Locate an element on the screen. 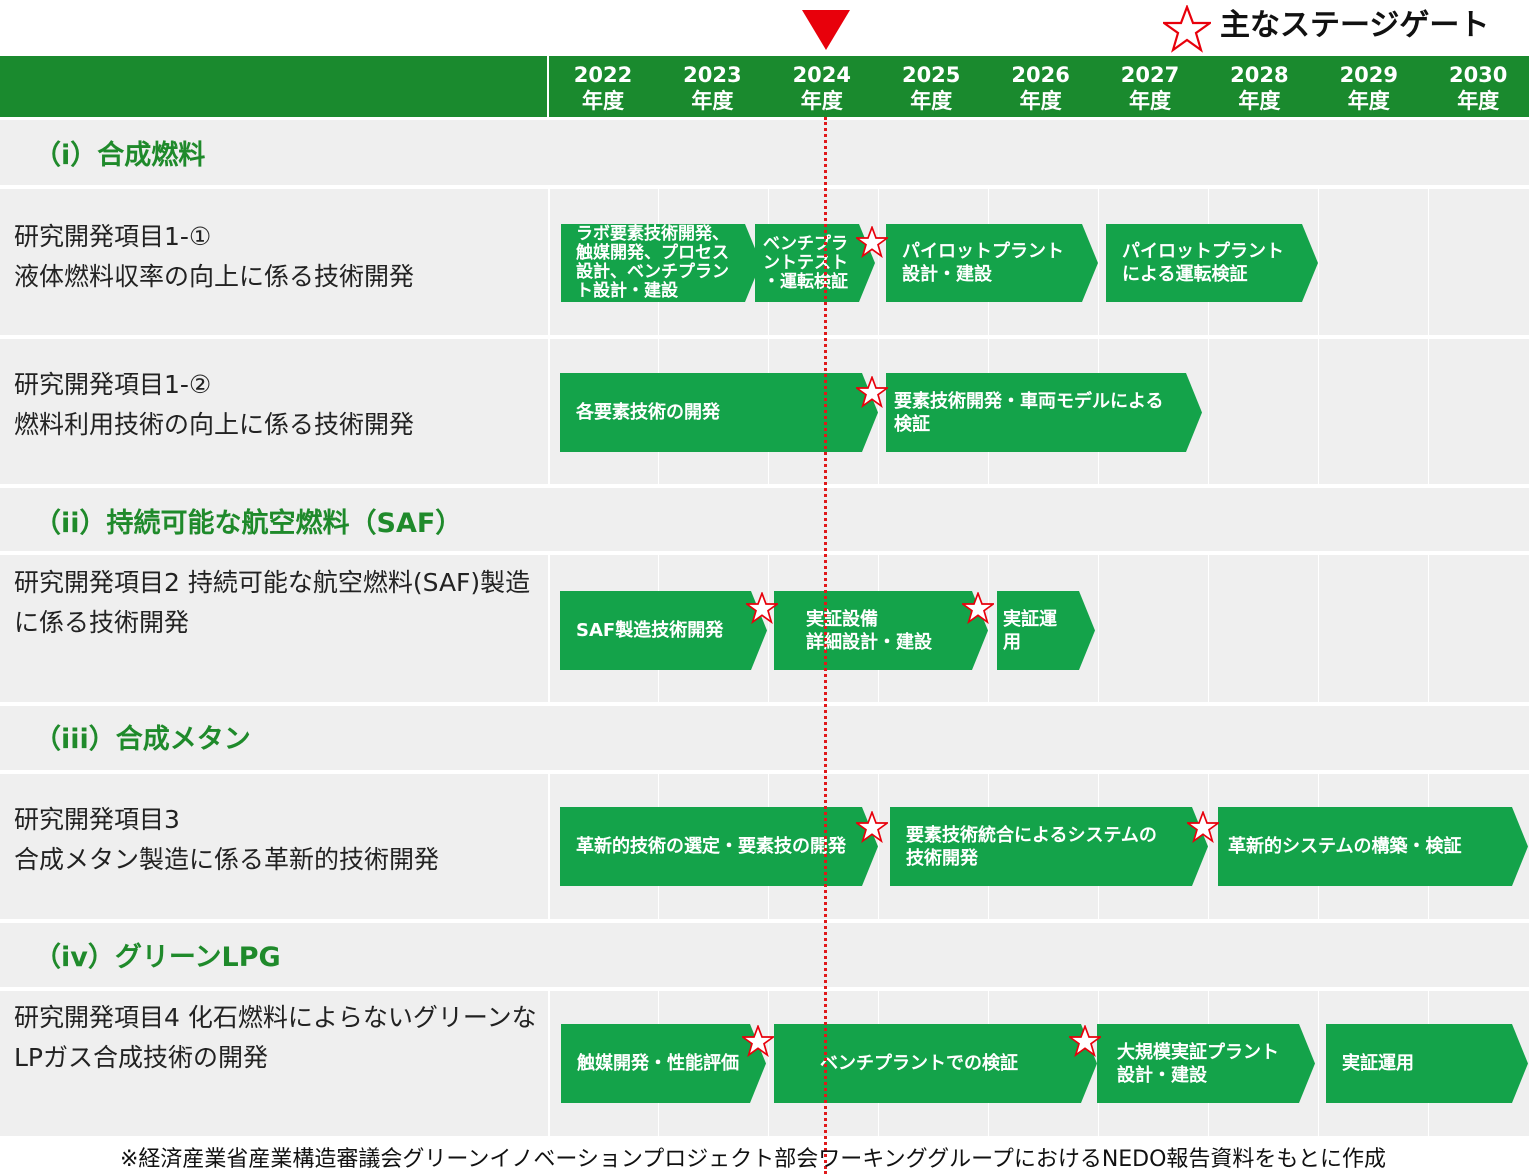  row-label-2: 研究開発項目1-② 燃料利用技術の向上に係る技術開発 is located at coordinates (214, 404).